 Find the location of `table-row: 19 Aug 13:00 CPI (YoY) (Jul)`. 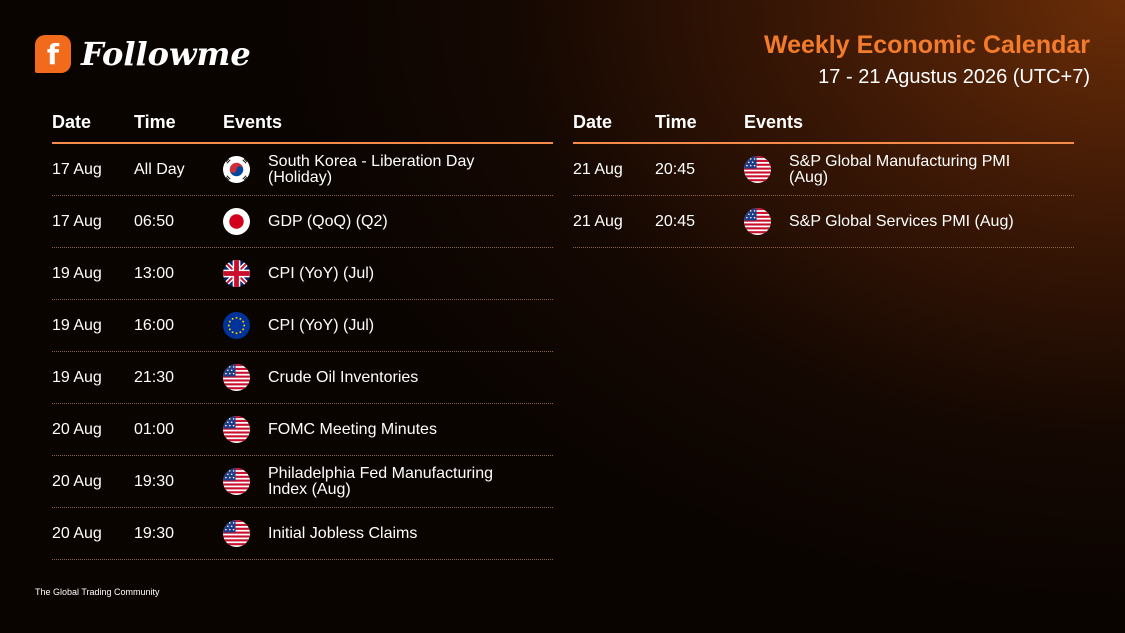

table-row: 19 Aug 13:00 CPI (YoY) (Jul) is located at coordinates (302, 274).